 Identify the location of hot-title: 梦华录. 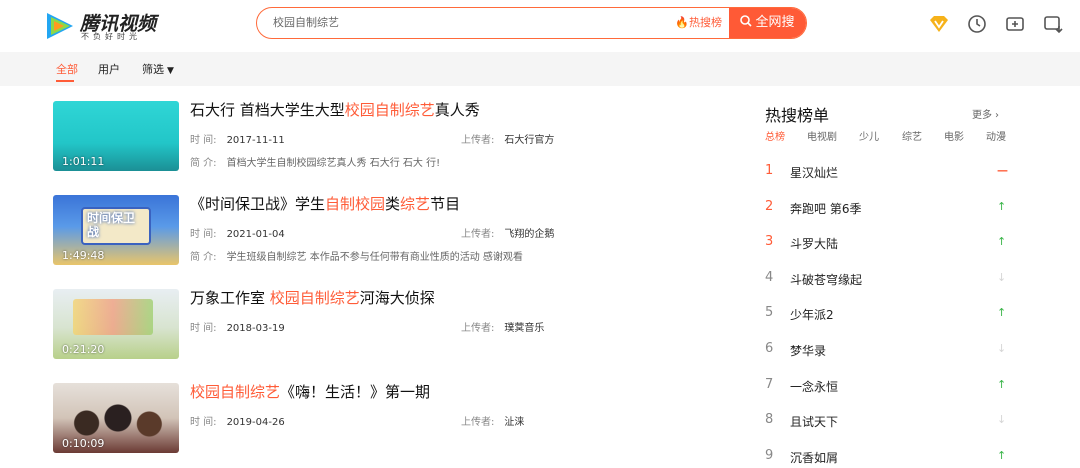
(808, 350).